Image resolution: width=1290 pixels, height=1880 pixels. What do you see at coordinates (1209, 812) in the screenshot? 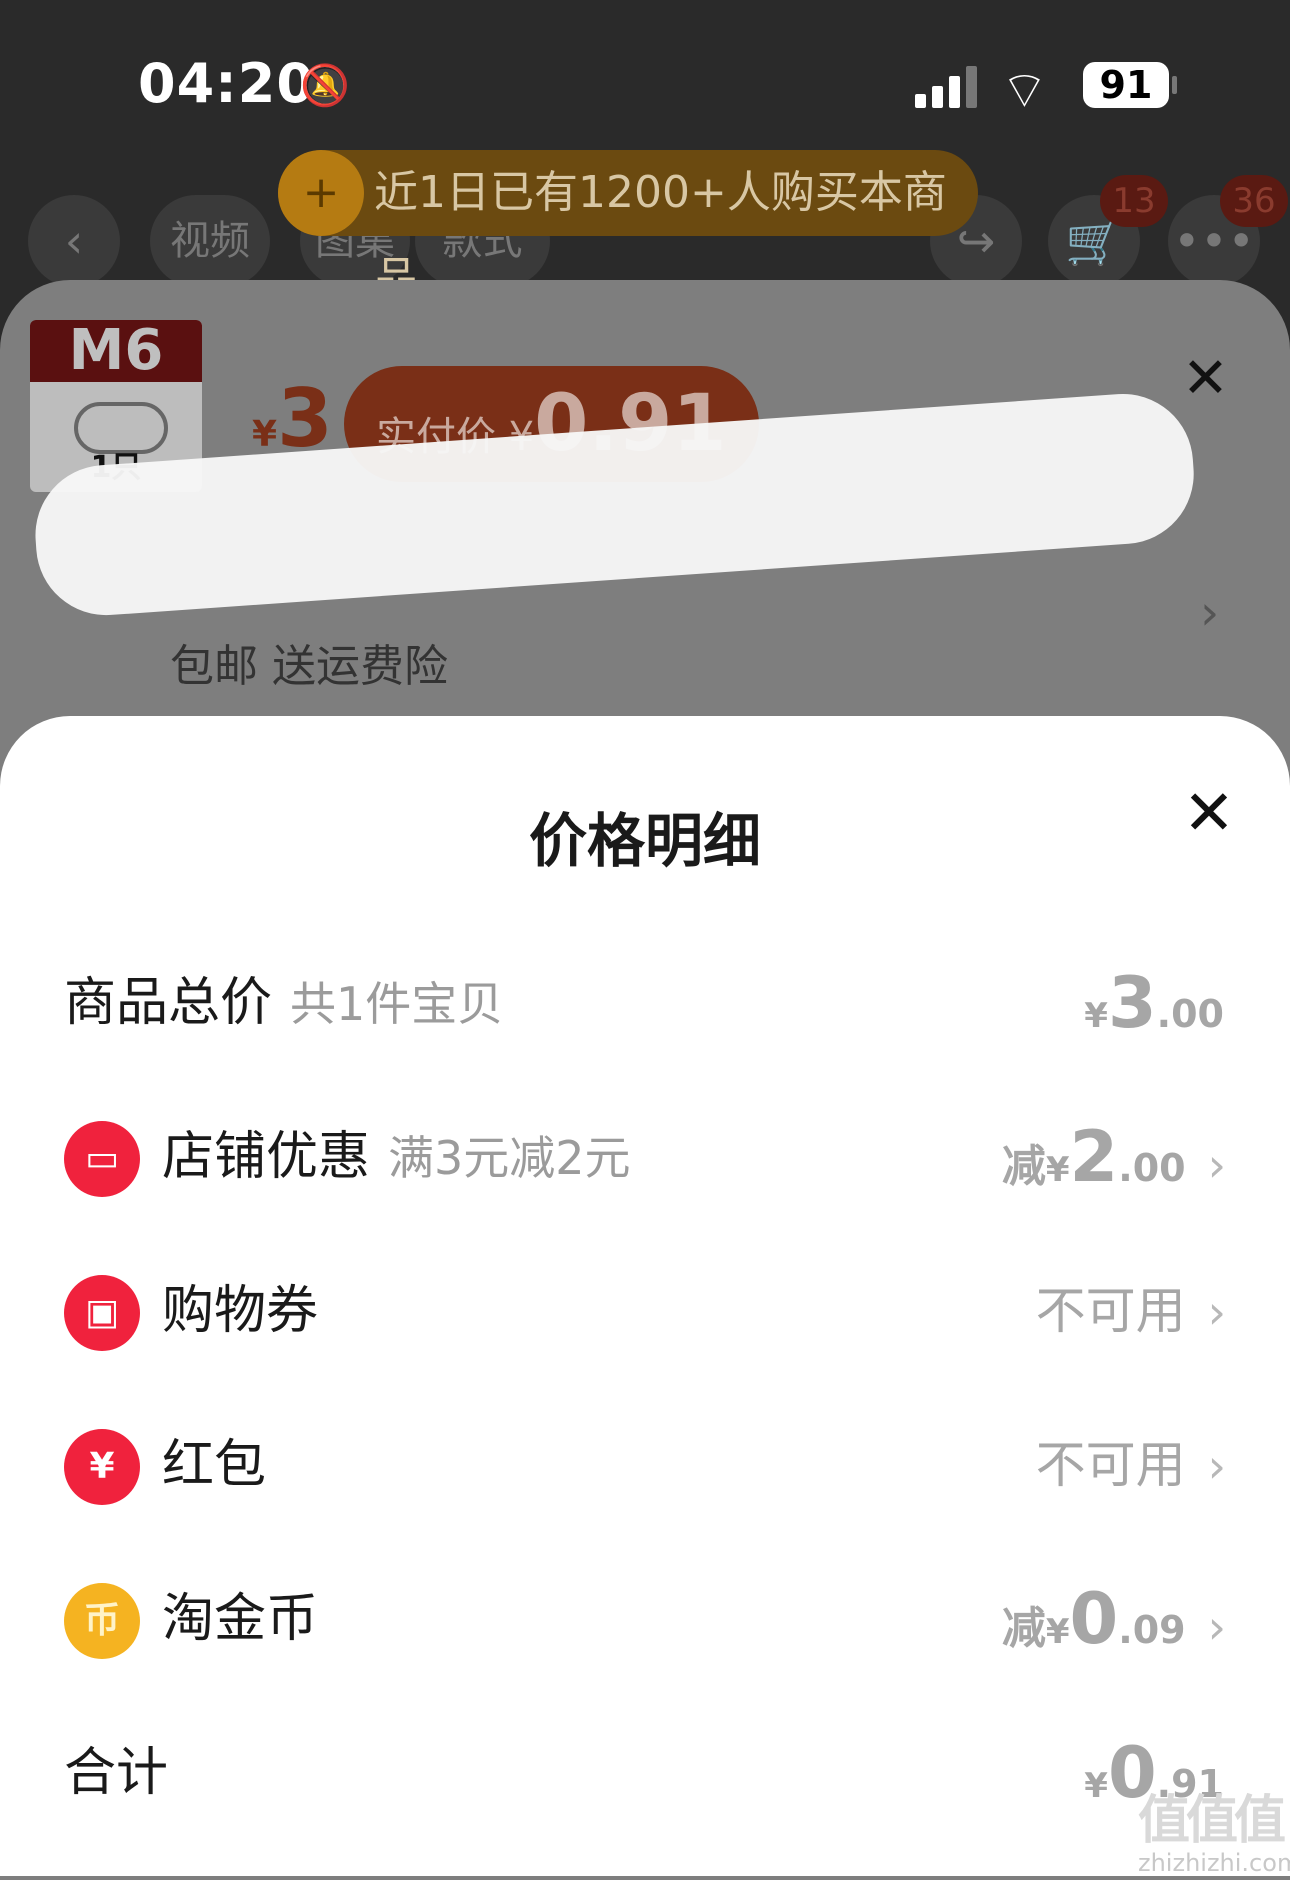
I see `close-icon: ✕` at bounding box center [1209, 812].